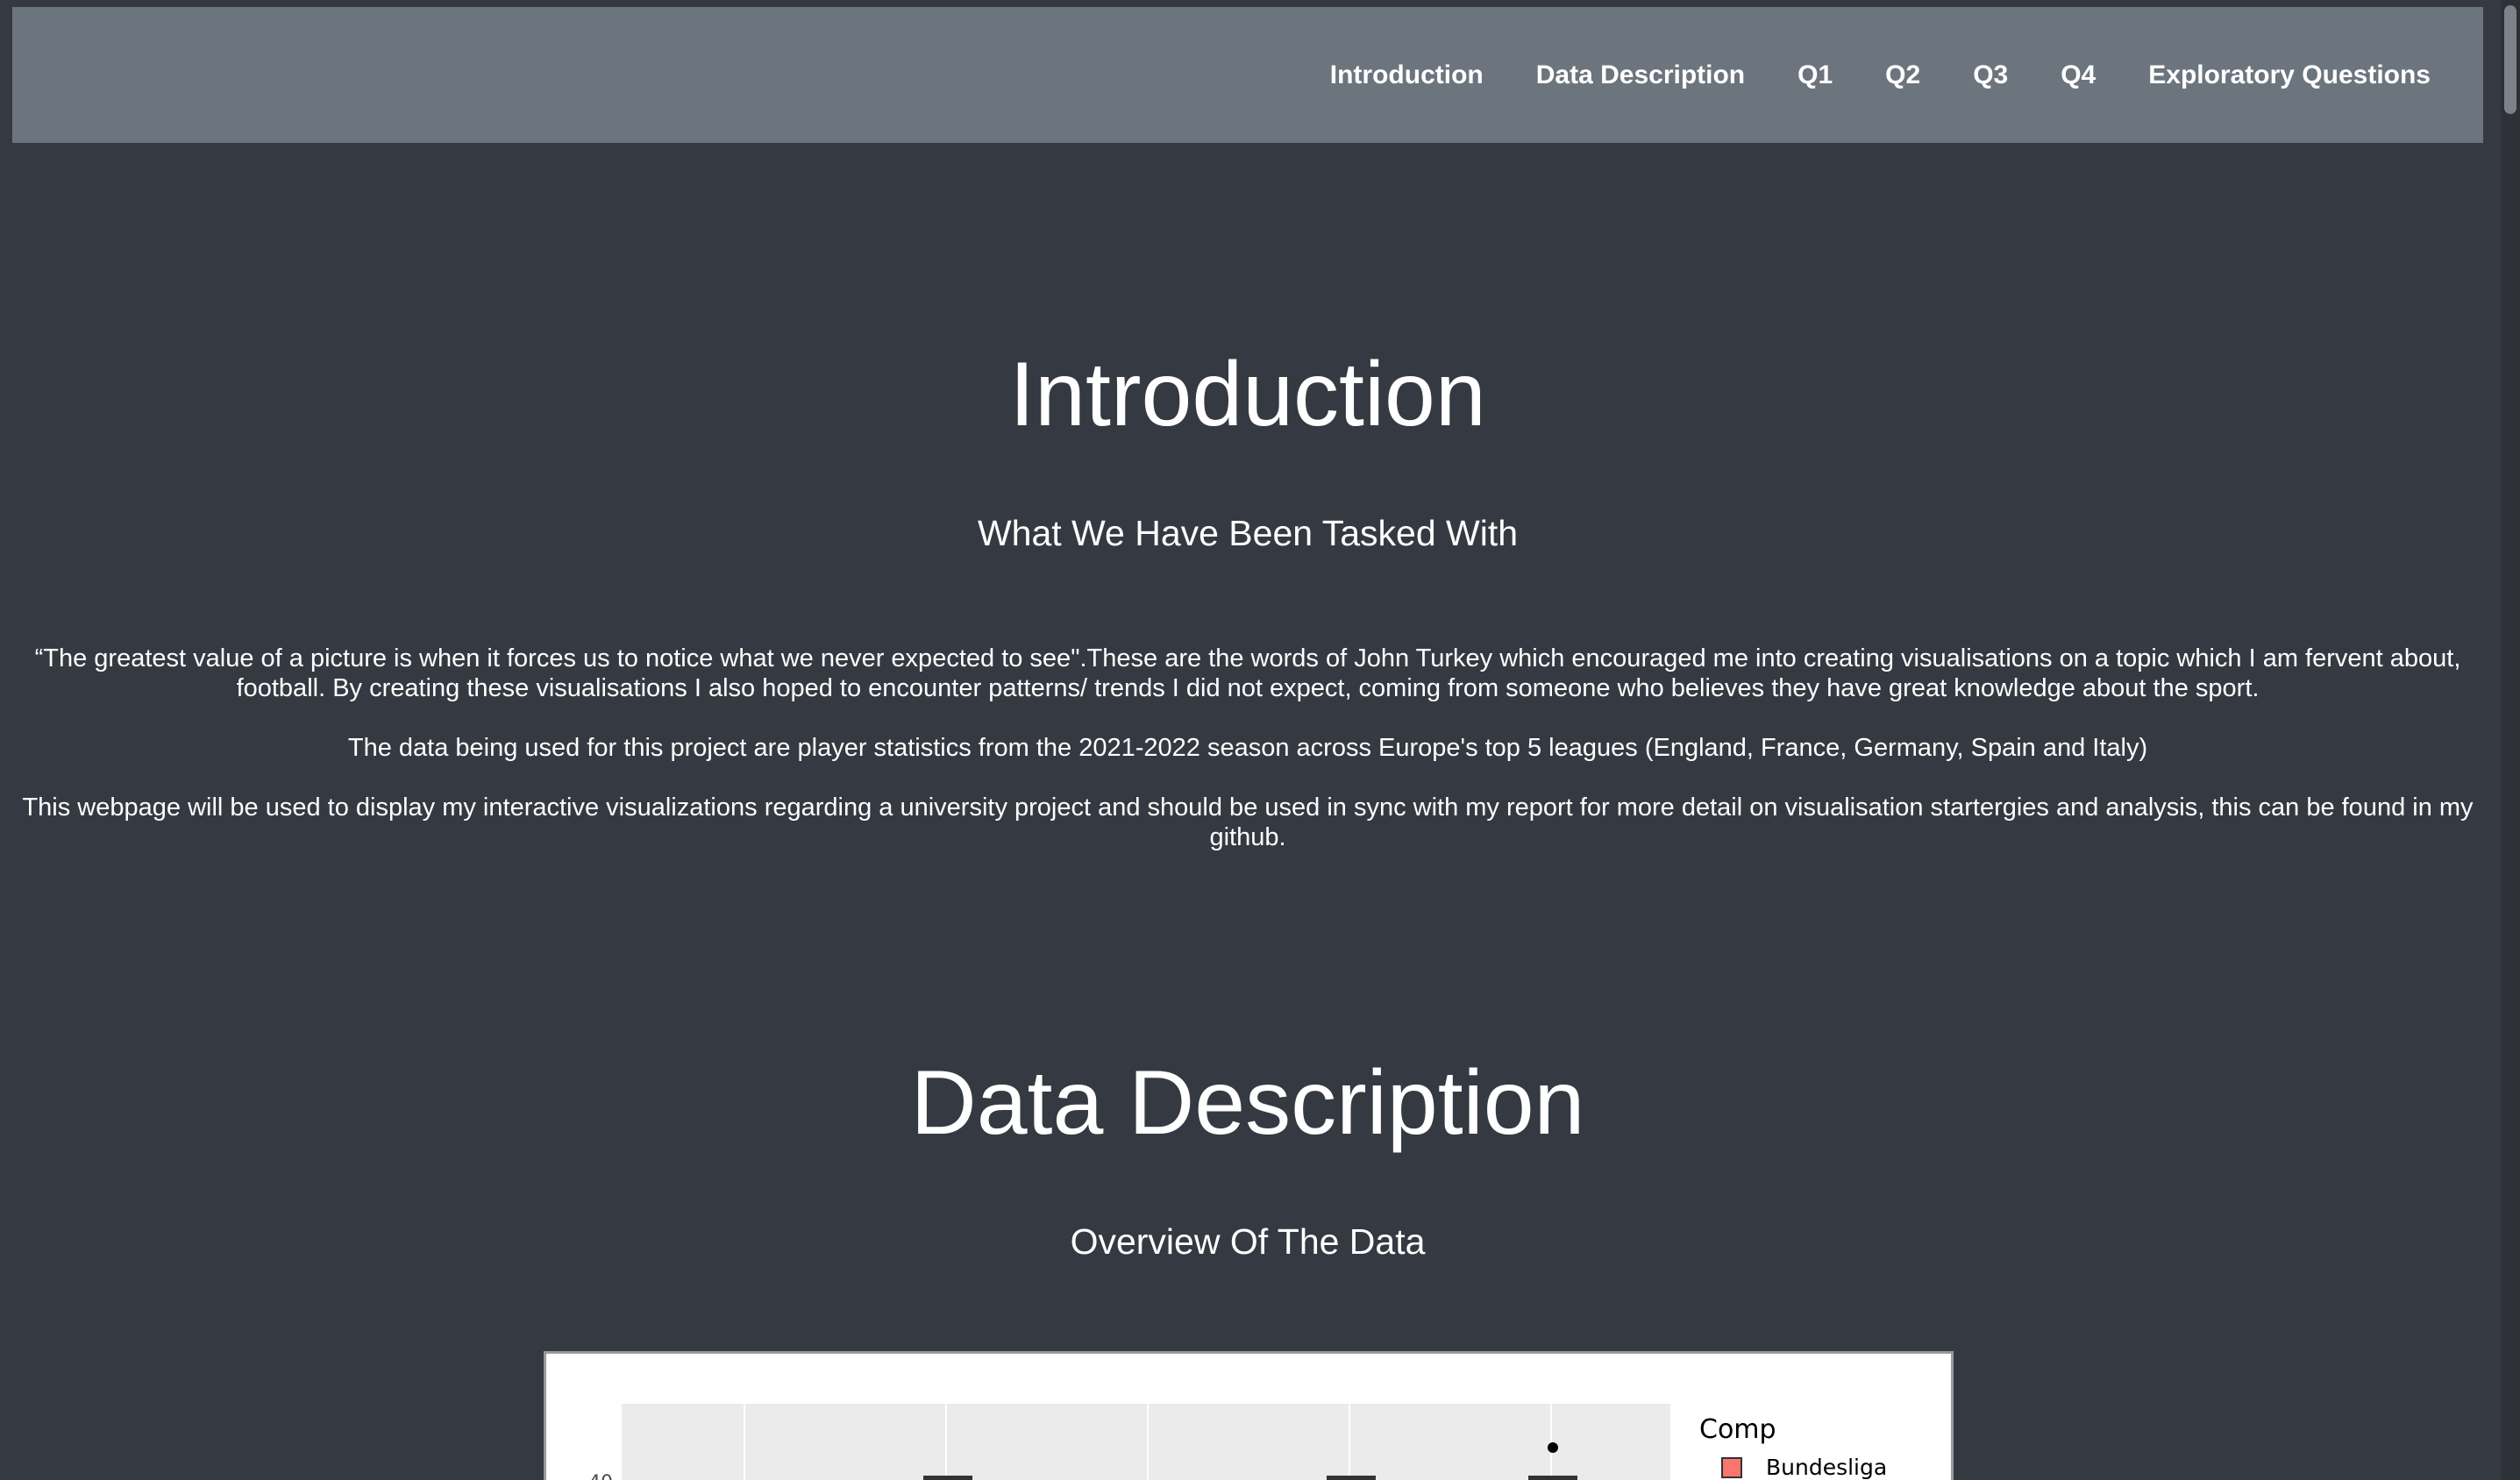  Describe the element at coordinates (1815, 75) in the screenshot. I see `nav-link-q1: Q1` at that location.